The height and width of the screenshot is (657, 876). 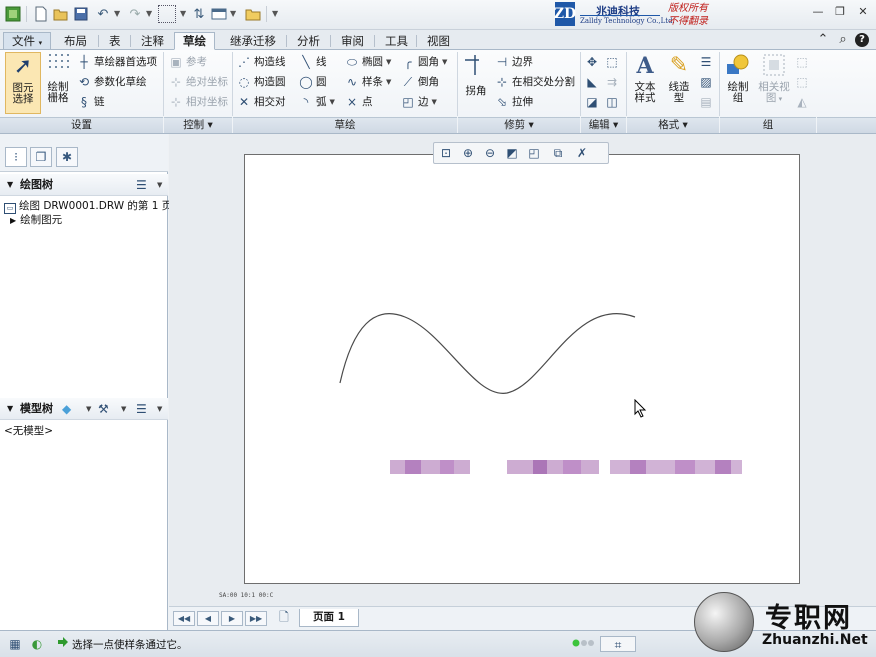 What do you see at coordinates (312, 82) in the screenshot?
I see `circle-button: ◯ 圆` at bounding box center [312, 82].